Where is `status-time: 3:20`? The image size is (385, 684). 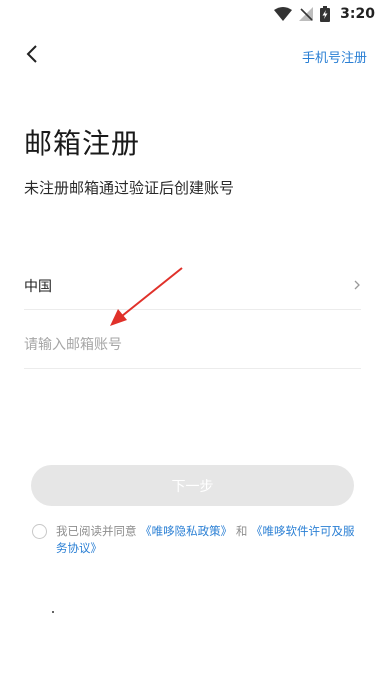
status-time: 3:20 is located at coordinates (357, 14).